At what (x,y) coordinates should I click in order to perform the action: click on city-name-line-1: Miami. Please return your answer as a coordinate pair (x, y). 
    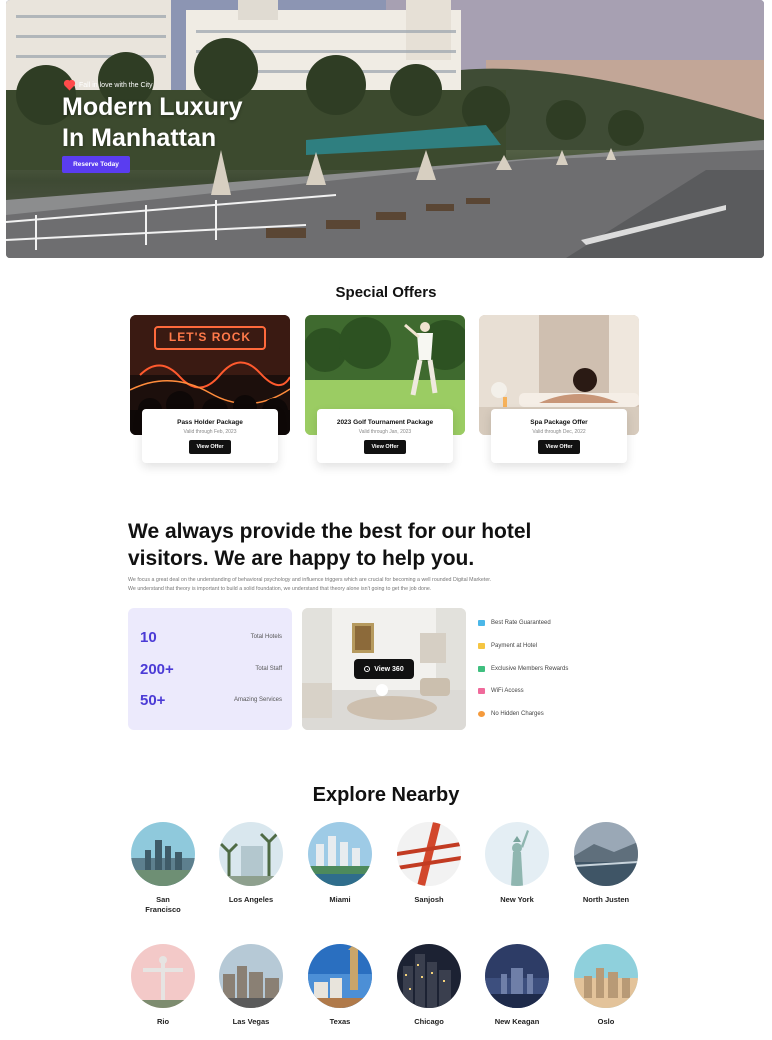
    Looking at the image, I should click on (340, 899).